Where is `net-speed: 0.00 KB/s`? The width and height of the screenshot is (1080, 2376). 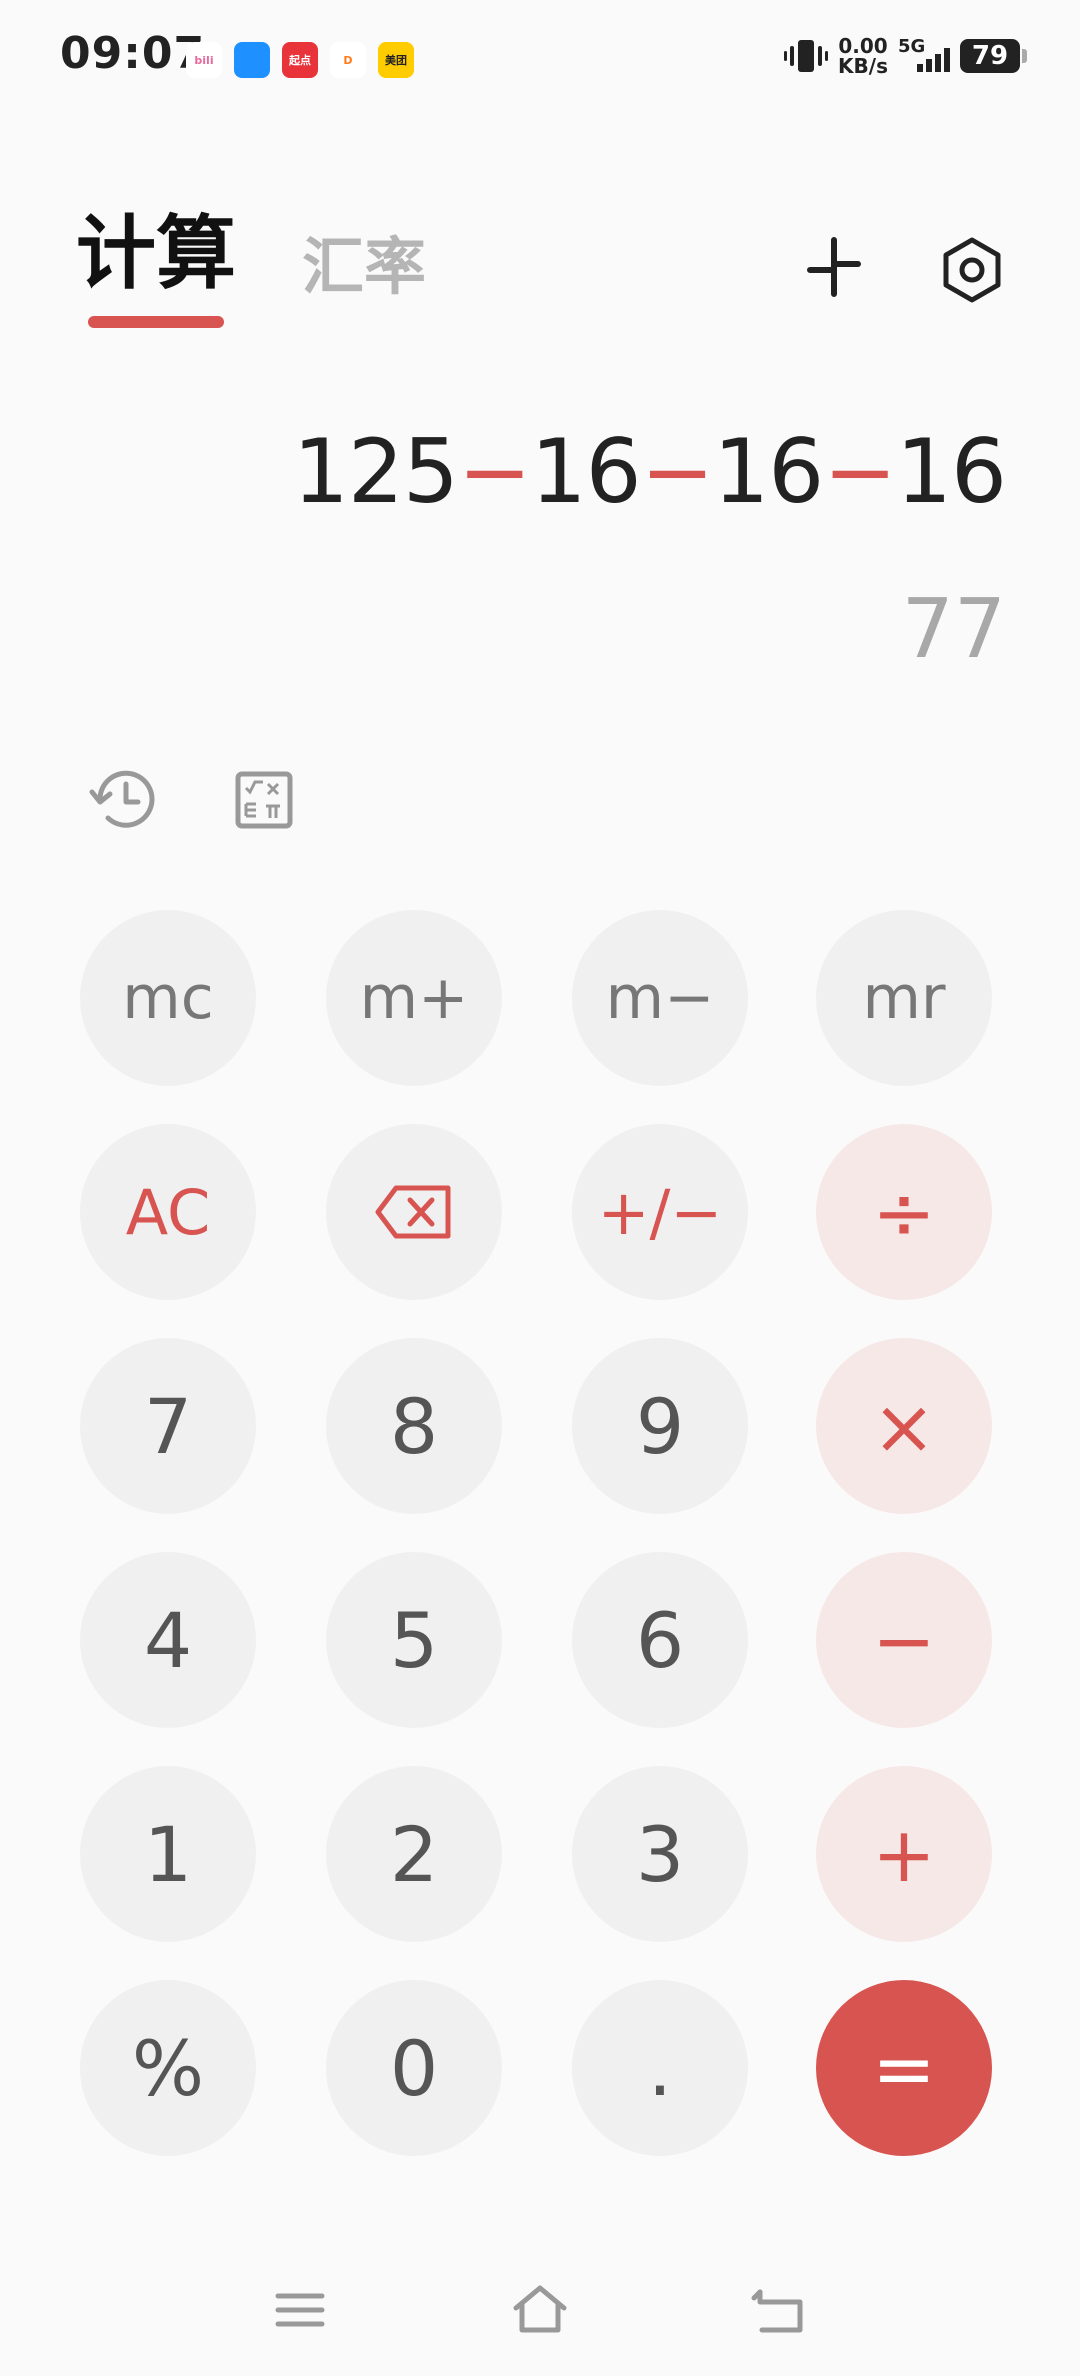 net-speed: 0.00 KB/s is located at coordinates (863, 56).